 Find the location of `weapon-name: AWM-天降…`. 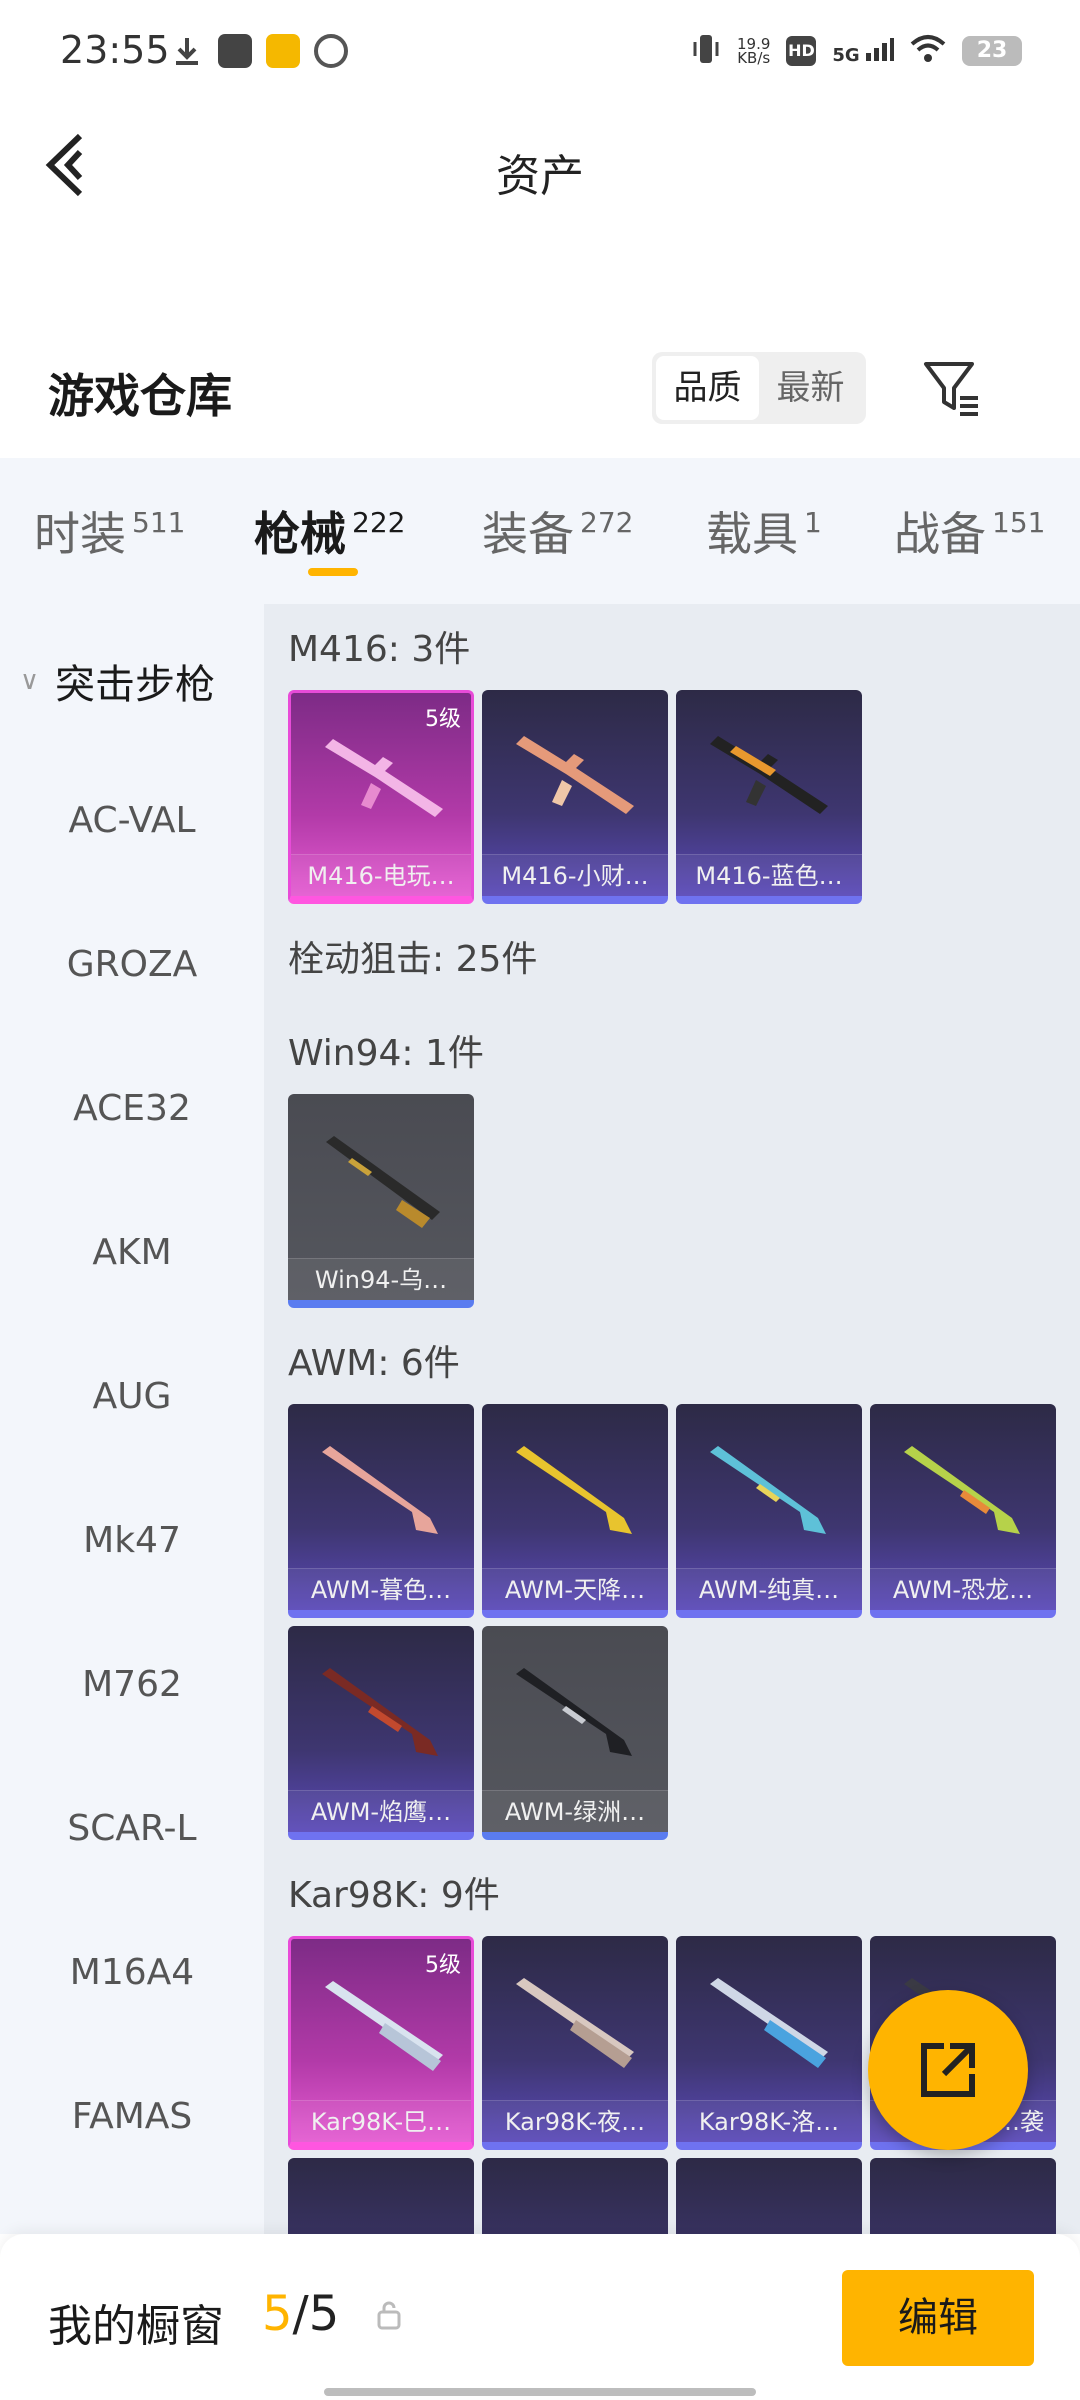

weapon-name: AWM-天降… is located at coordinates (575, 1589).